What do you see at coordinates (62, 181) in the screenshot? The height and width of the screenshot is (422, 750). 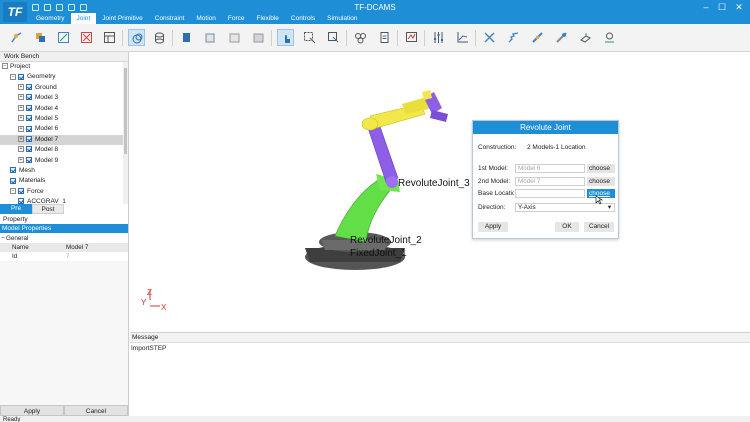 I see `tree-item: Materials` at bounding box center [62, 181].